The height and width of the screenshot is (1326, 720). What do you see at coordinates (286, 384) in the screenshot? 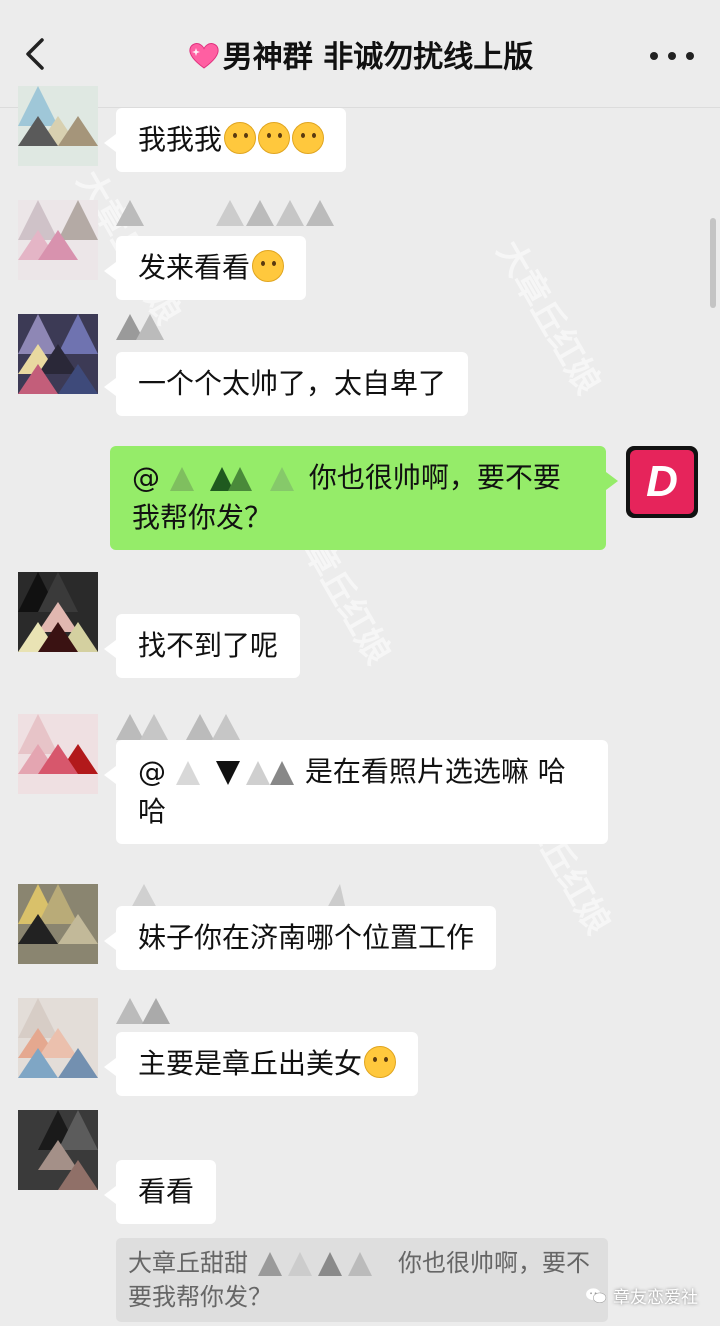
I see `message-bubble: 一个个太帅了，太自卑了` at bounding box center [286, 384].